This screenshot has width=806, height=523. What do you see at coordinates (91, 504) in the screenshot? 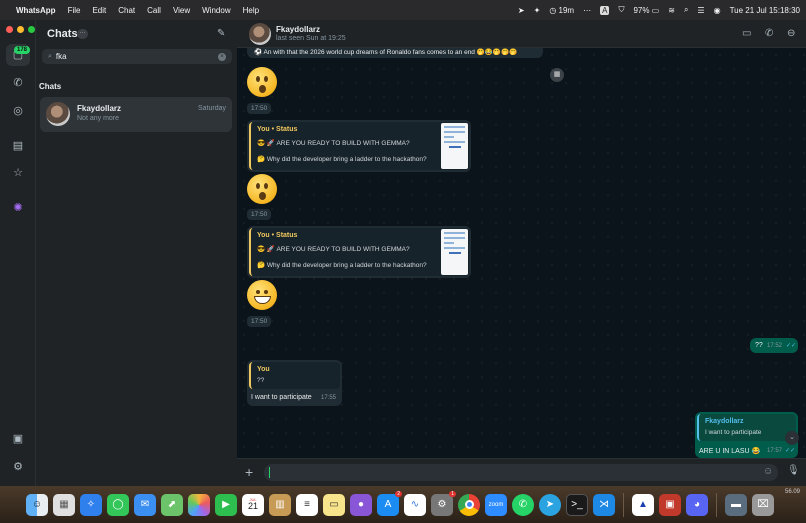
I see `safari-icon: ✧` at bounding box center [91, 504].